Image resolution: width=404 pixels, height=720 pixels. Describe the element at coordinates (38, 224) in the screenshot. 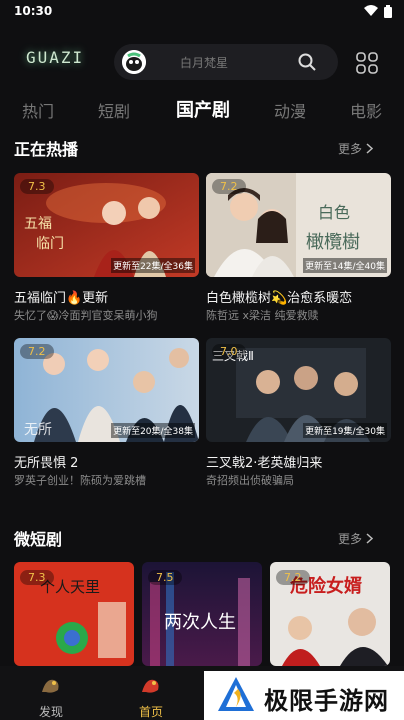

I see `svg-text: 五福` at that location.